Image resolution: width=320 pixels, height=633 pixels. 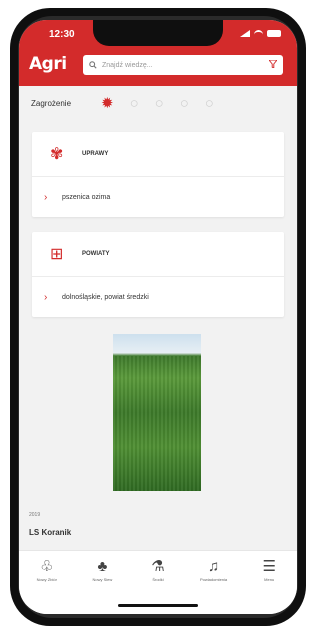 What do you see at coordinates (57, 254) in the screenshot?
I see `map-icon: ⊞` at bounding box center [57, 254].